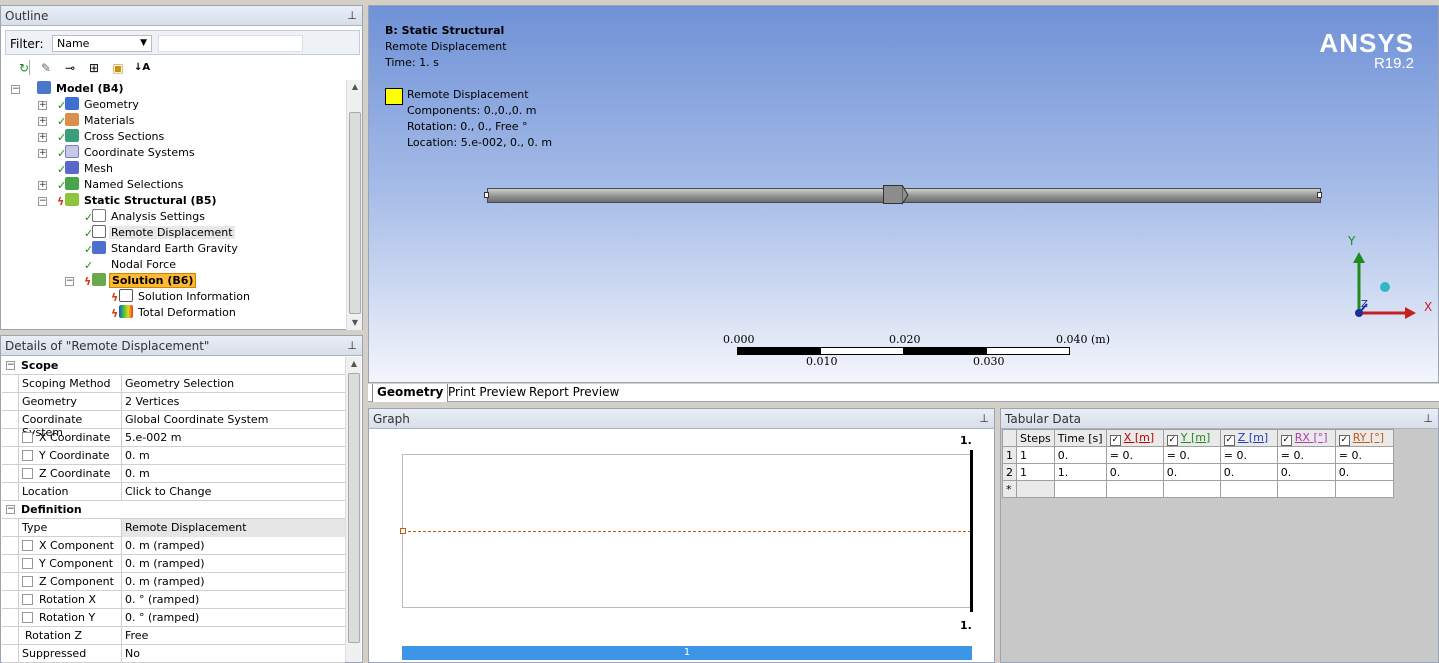 The image size is (1439, 663). What do you see at coordinates (355, 323) in the screenshot?
I see `scroll-down-icon: ▼` at bounding box center [355, 323].